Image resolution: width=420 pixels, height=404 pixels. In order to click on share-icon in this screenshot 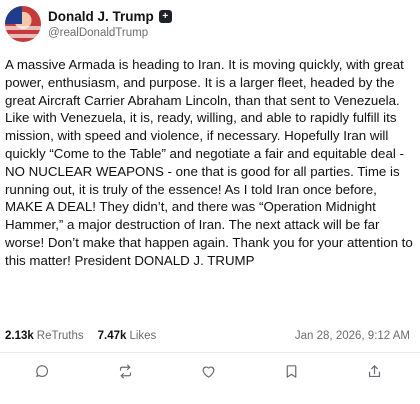, I will do `click(374, 370)`.